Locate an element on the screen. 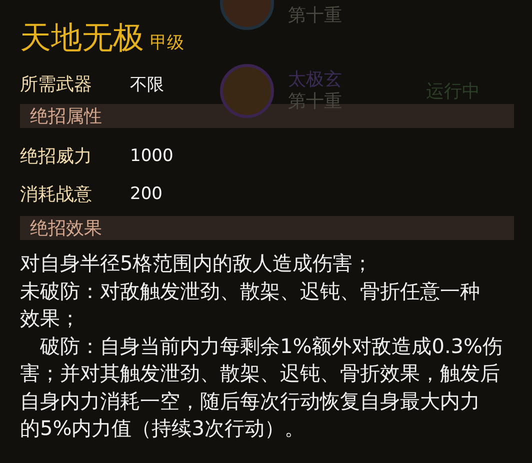 The height and width of the screenshot is (463, 532). skill-name: 太极玄 is located at coordinates (315, 80).